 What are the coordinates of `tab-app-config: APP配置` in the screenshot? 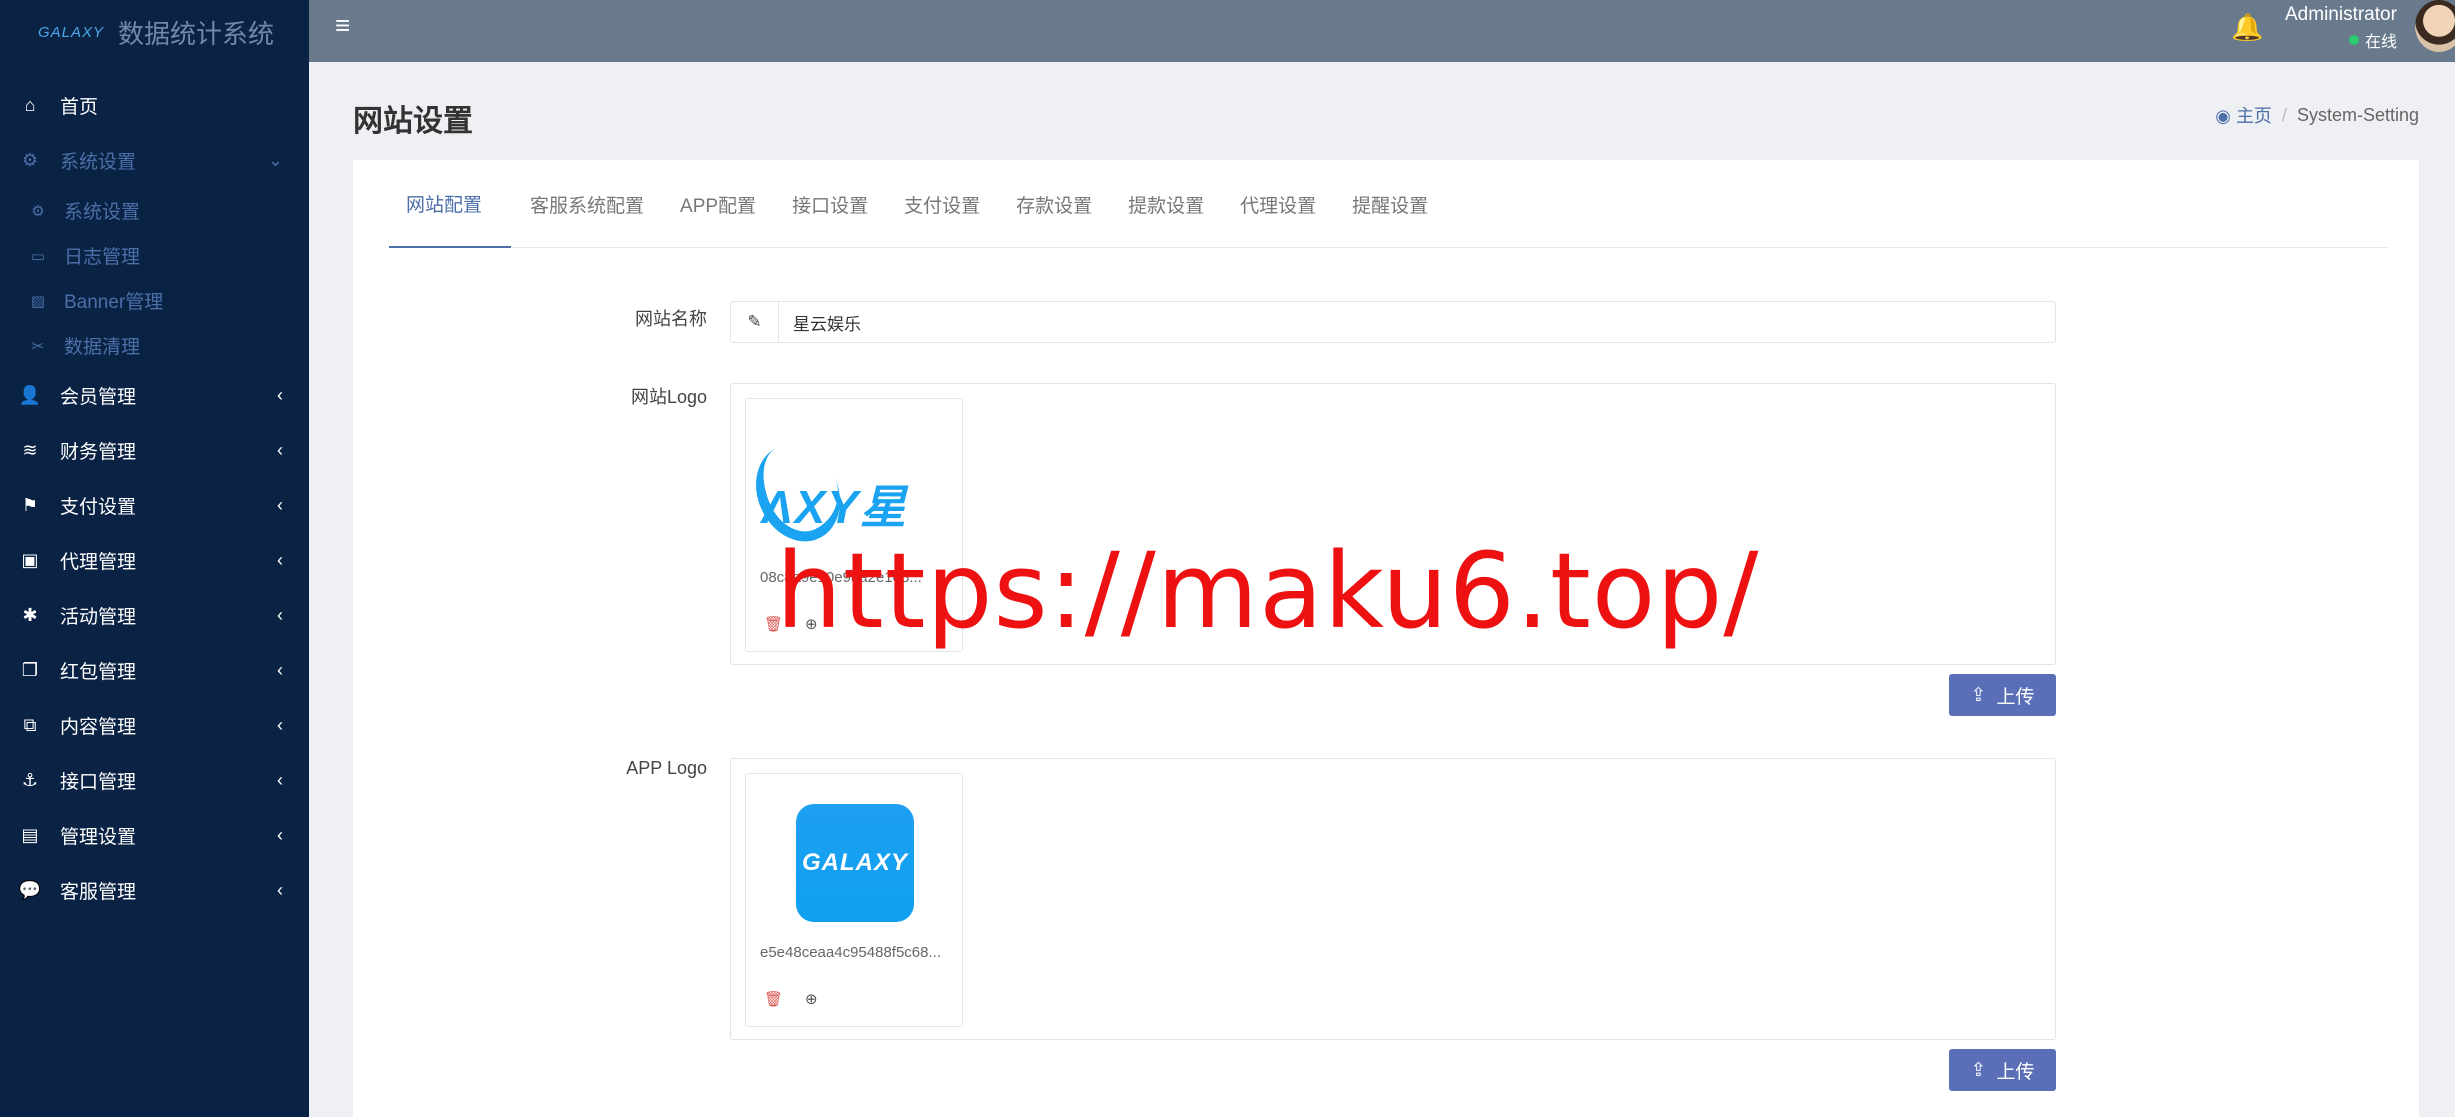 It's located at (718, 204).